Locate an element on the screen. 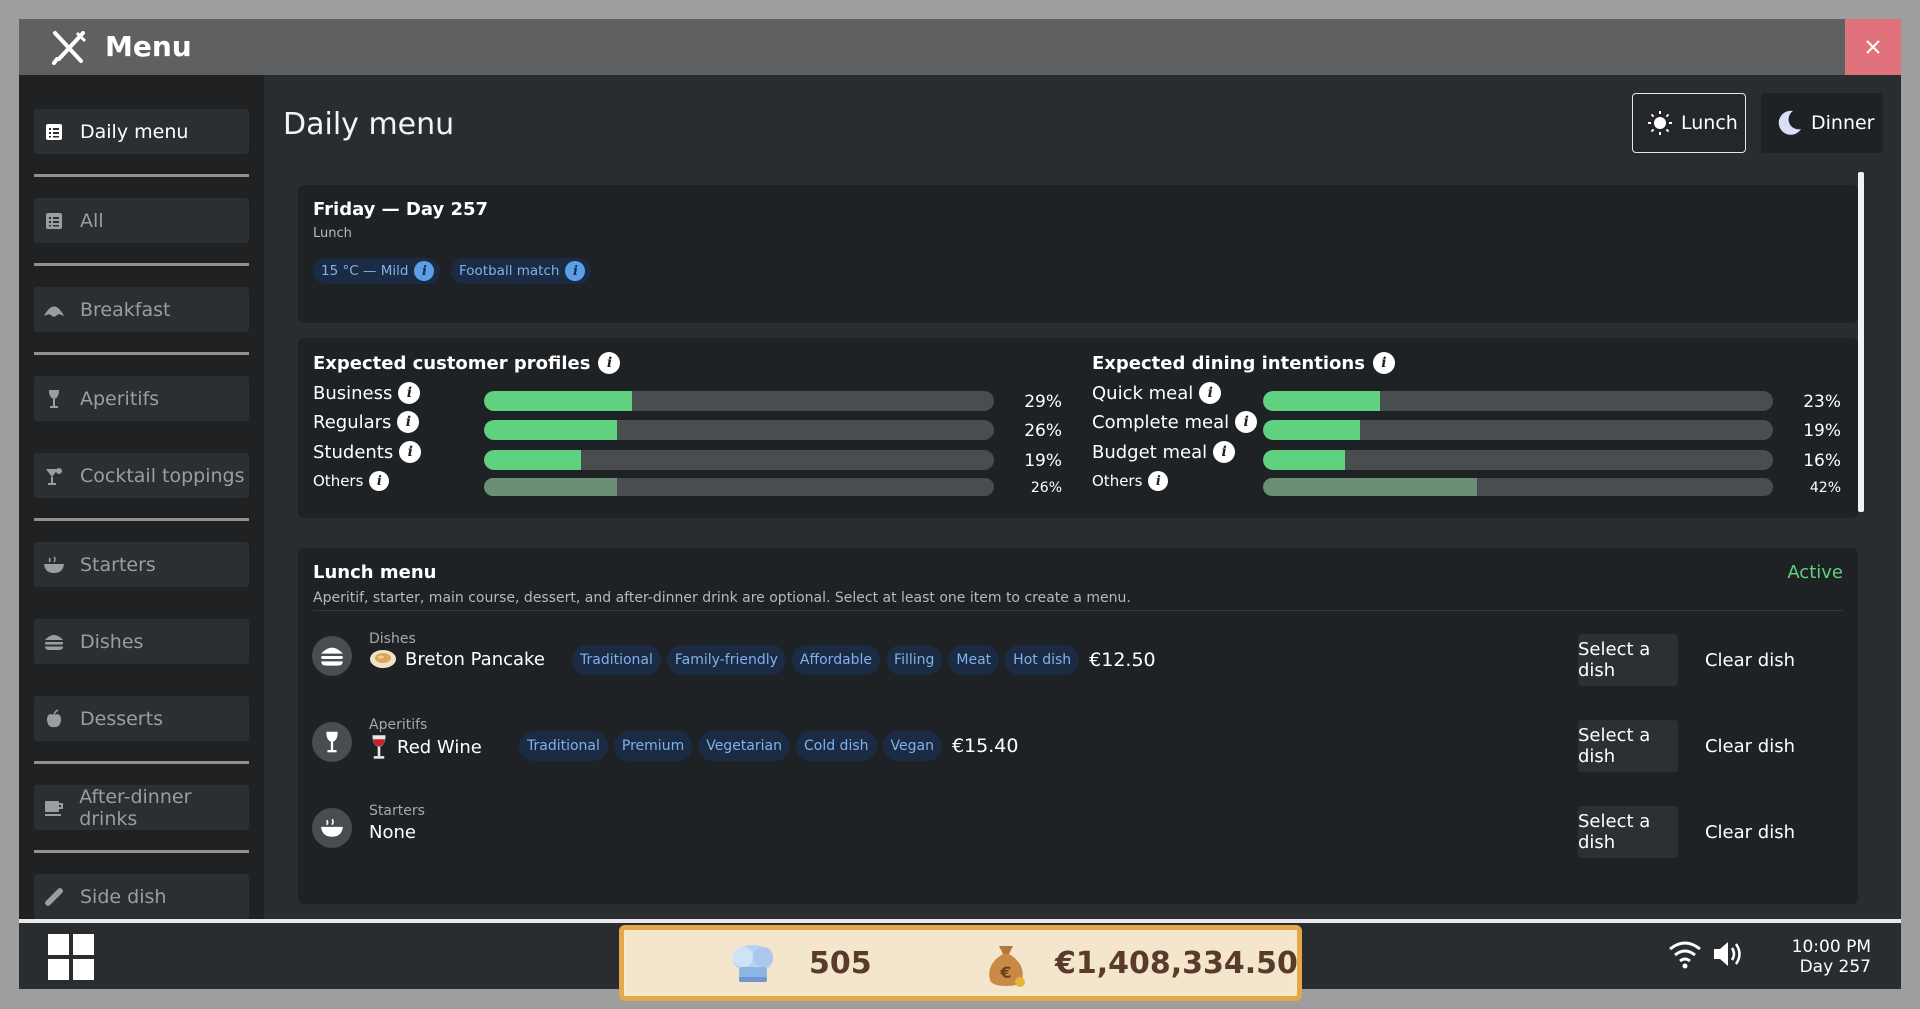 Image resolution: width=1920 pixels, height=1009 pixels. dish-price: €15.40 is located at coordinates (985, 746).